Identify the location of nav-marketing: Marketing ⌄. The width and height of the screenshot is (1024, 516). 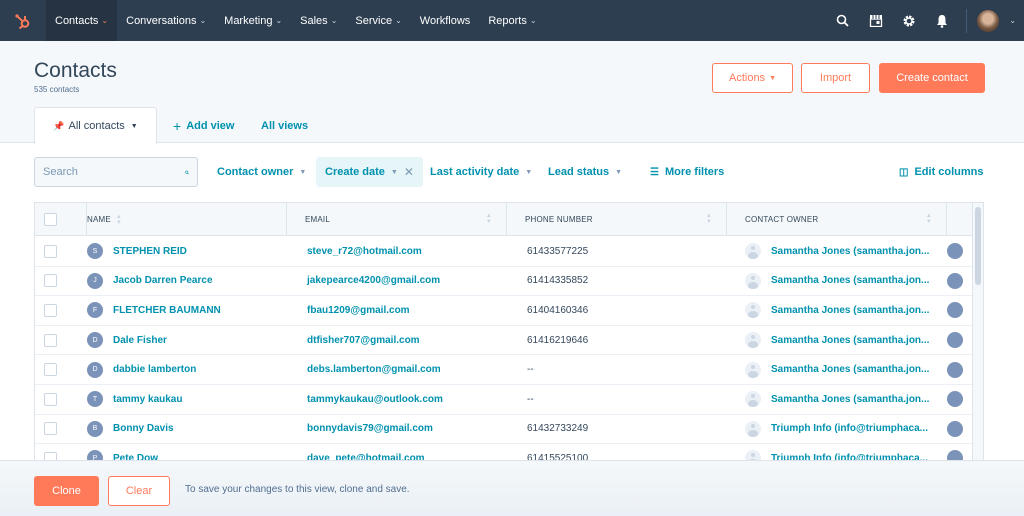
(253, 20).